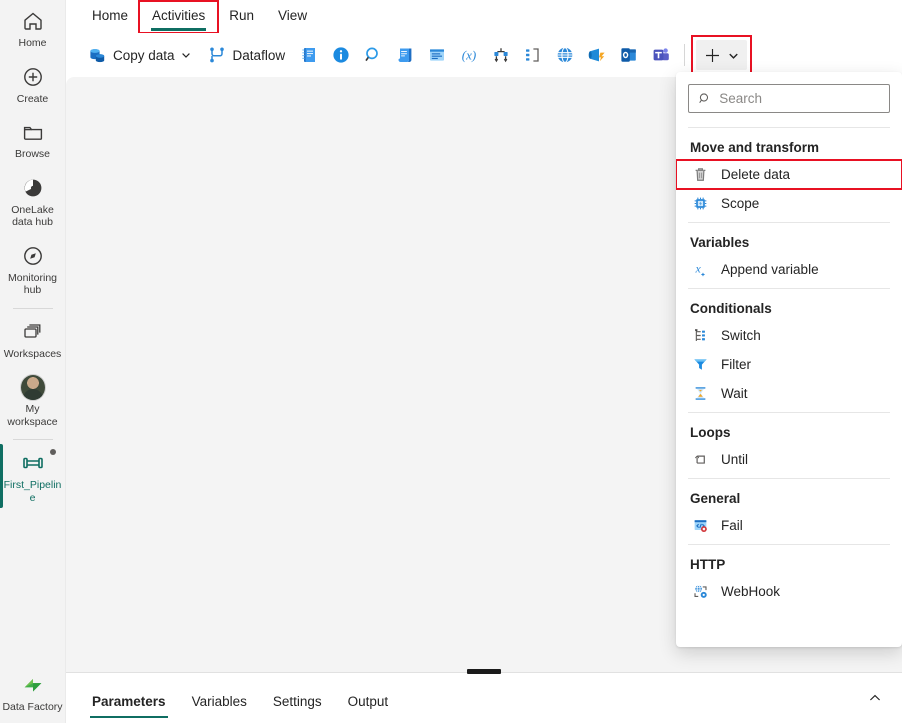  I want to click on sidebar-item-label: Monitoring hub, so click(32, 284).